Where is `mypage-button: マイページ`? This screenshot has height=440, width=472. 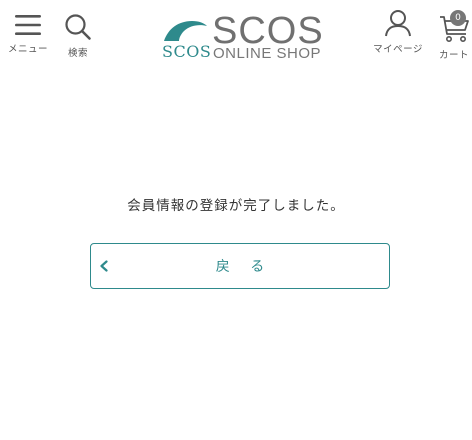
mypage-button: マイページ is located at coordinates (398, 32).